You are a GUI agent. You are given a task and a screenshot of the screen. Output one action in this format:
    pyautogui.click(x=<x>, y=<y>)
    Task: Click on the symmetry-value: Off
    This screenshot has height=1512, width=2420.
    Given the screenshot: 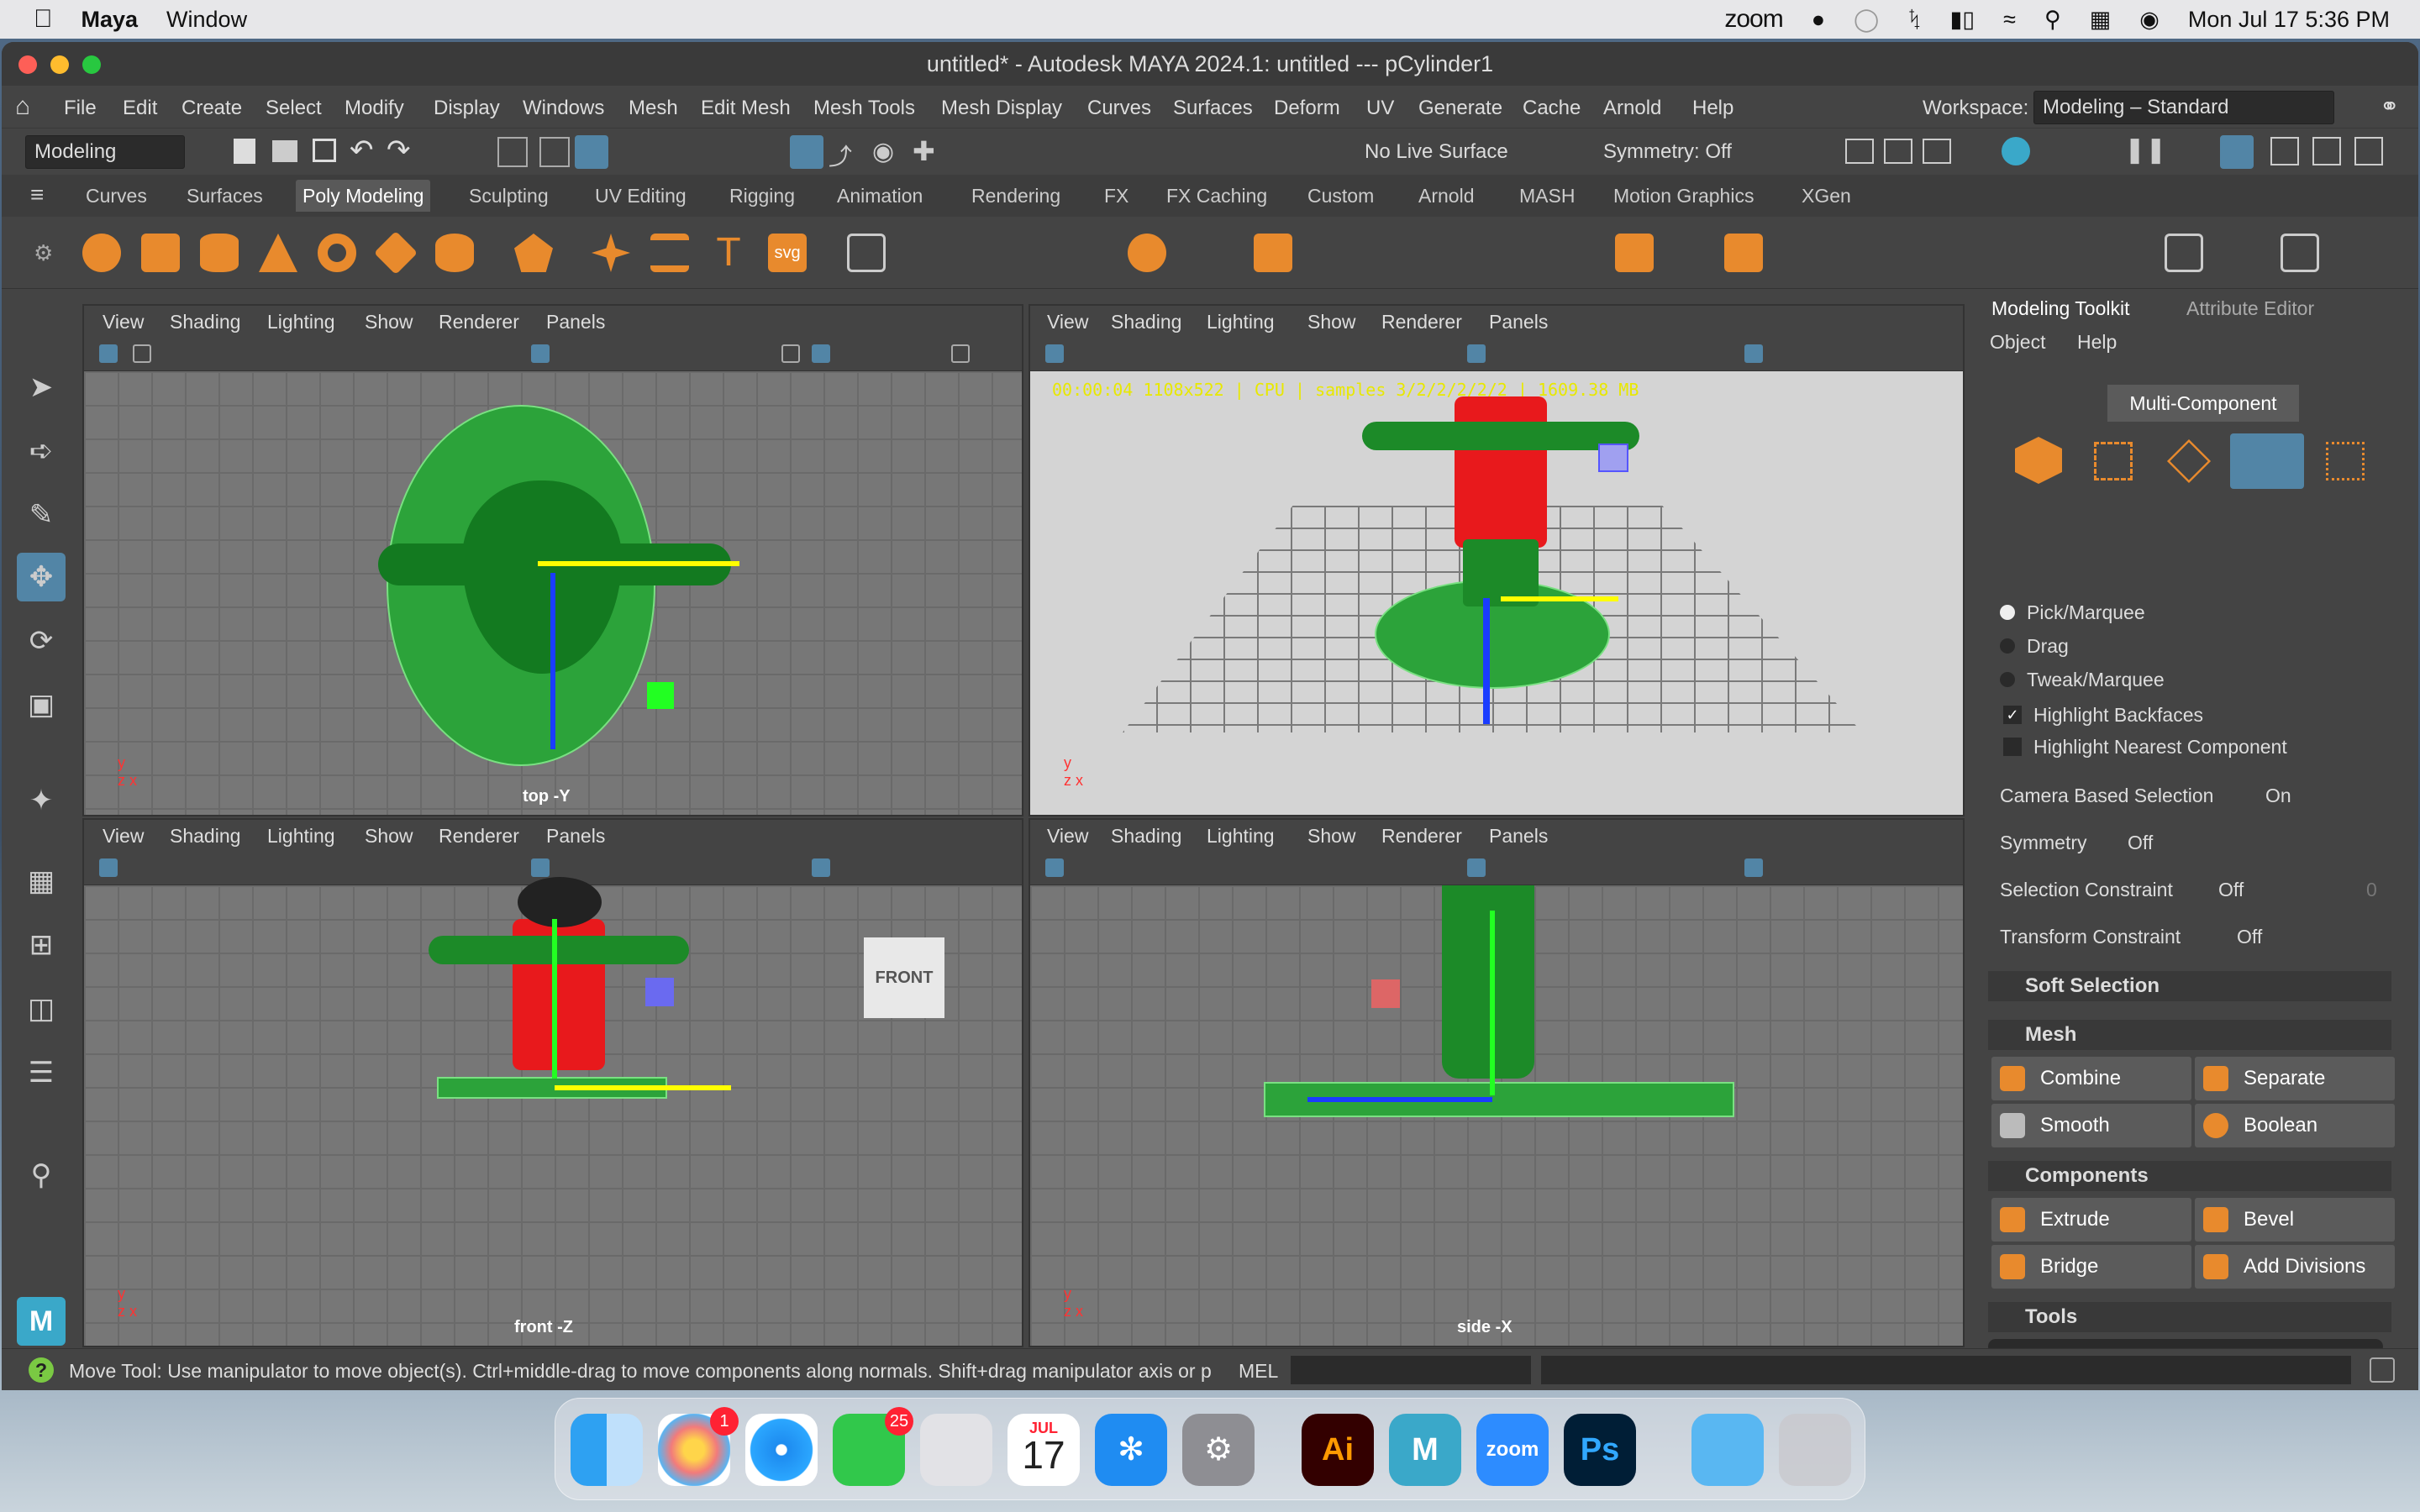 What is the action you would take?
    pyautogui.click(x=2141, y=843)
    